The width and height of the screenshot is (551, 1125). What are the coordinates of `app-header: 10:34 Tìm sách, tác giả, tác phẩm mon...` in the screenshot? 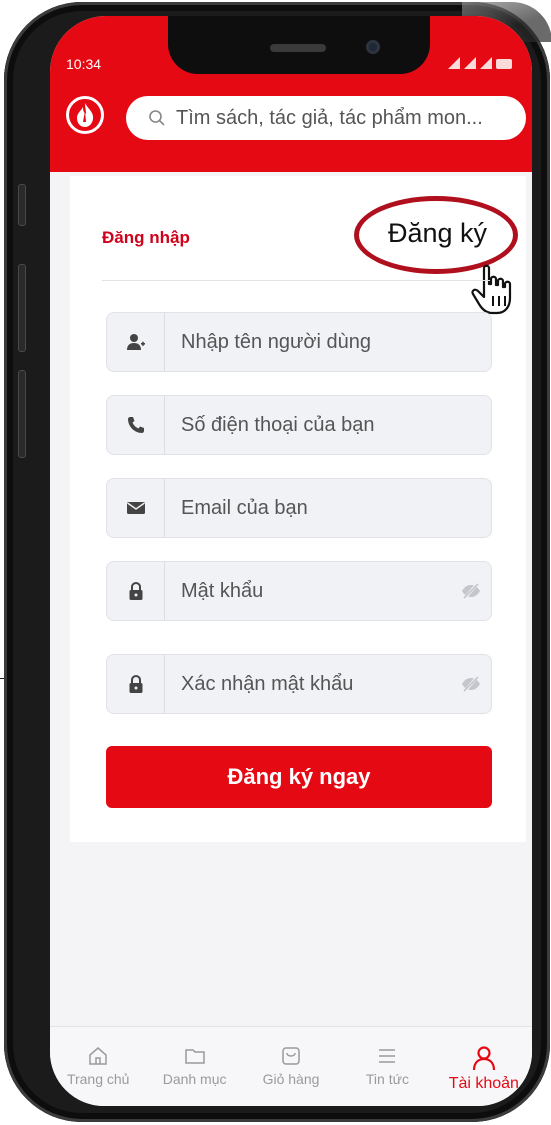 It's located at (291, 94).